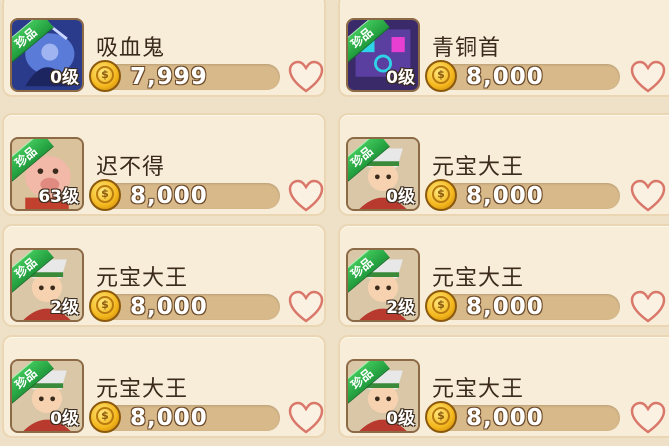 The width and height of the screenshot is (669, 446). I want to click on item-name: 吸血鬼, so click(131, 48).